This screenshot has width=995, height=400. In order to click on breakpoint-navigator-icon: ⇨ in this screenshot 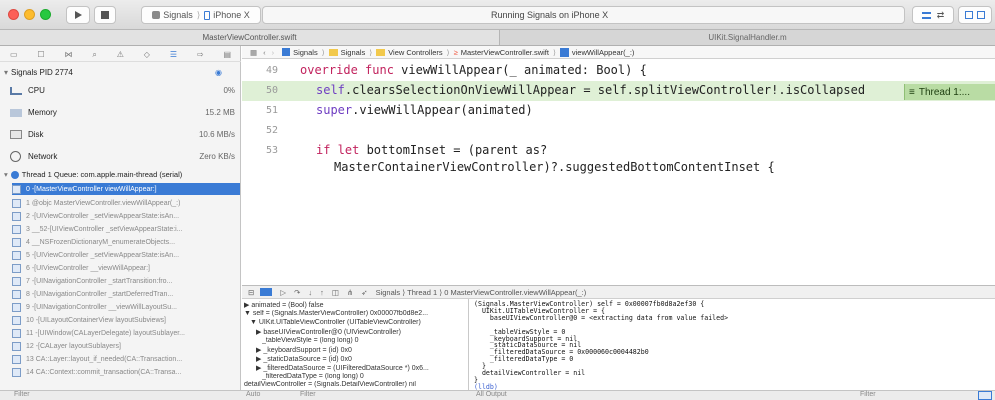, I will do `click(200, 54)`.